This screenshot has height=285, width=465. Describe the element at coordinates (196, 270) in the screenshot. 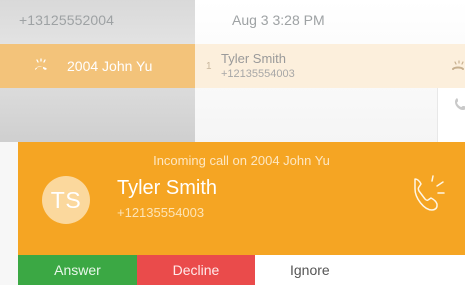

I see `decline-button: Decline` at that location.